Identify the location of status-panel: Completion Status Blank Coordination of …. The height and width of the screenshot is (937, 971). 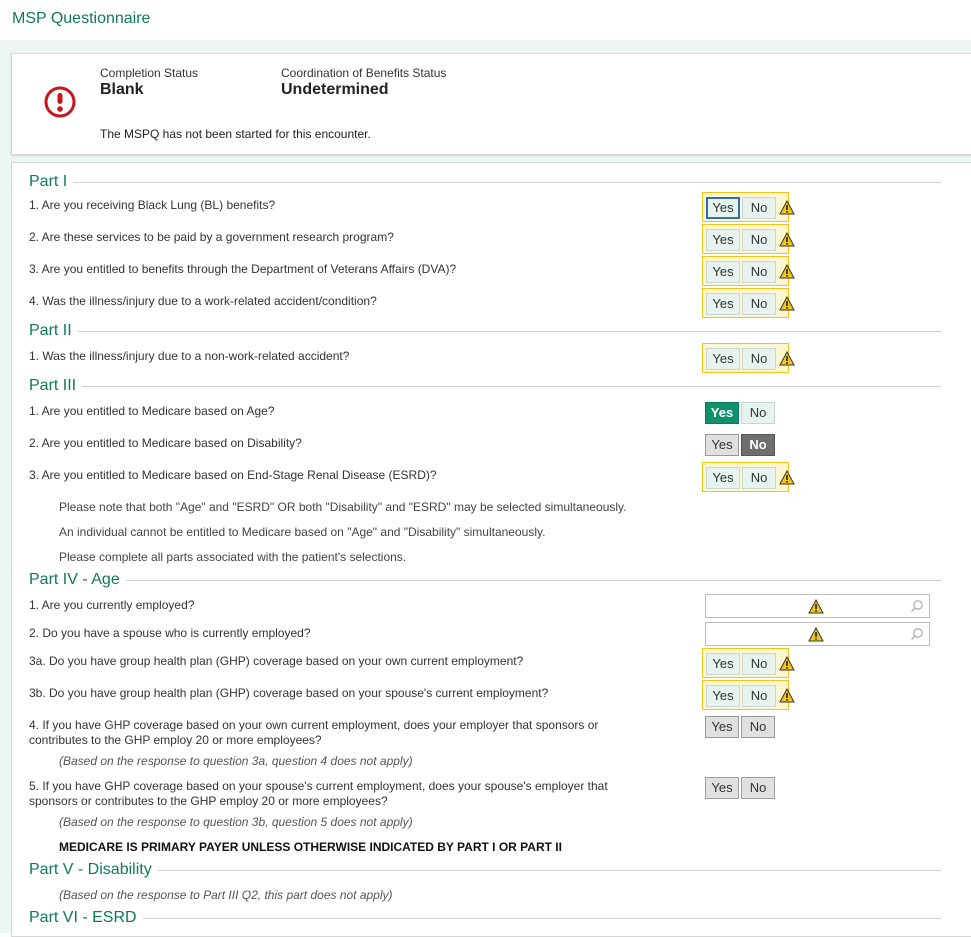
(491, 104).